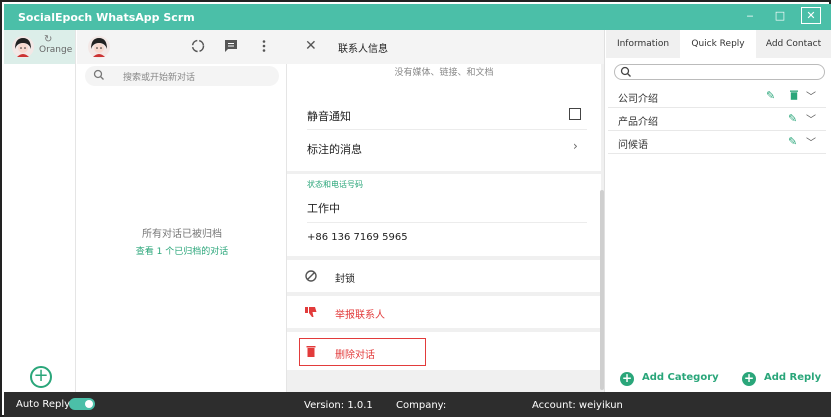 This screenshot has height=417, width=831. Describe the element at coordinates (329, 116) in the screenshot. I see `mute-label: 静音通知` at that location.